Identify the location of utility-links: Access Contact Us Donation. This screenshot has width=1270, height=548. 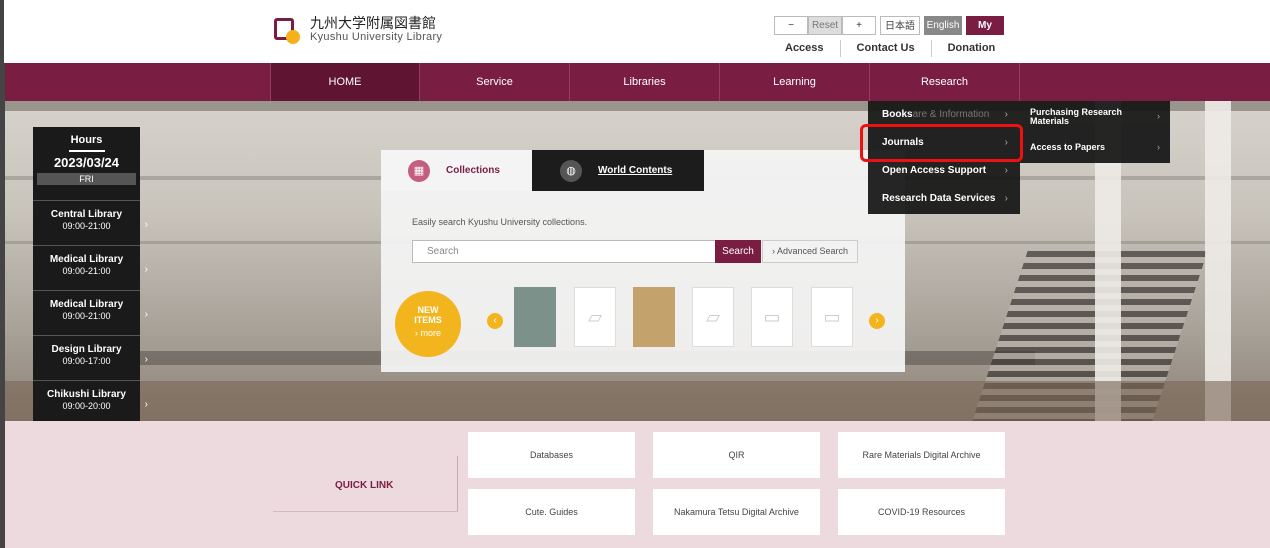
(890, 48).